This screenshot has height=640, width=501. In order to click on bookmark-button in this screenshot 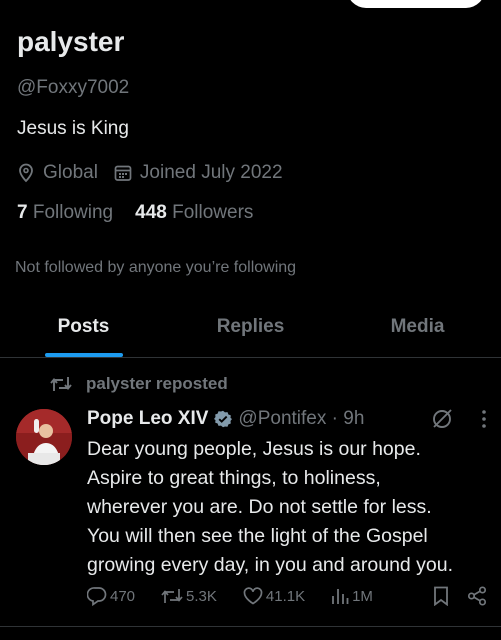, I will do `click(441, 596)`.